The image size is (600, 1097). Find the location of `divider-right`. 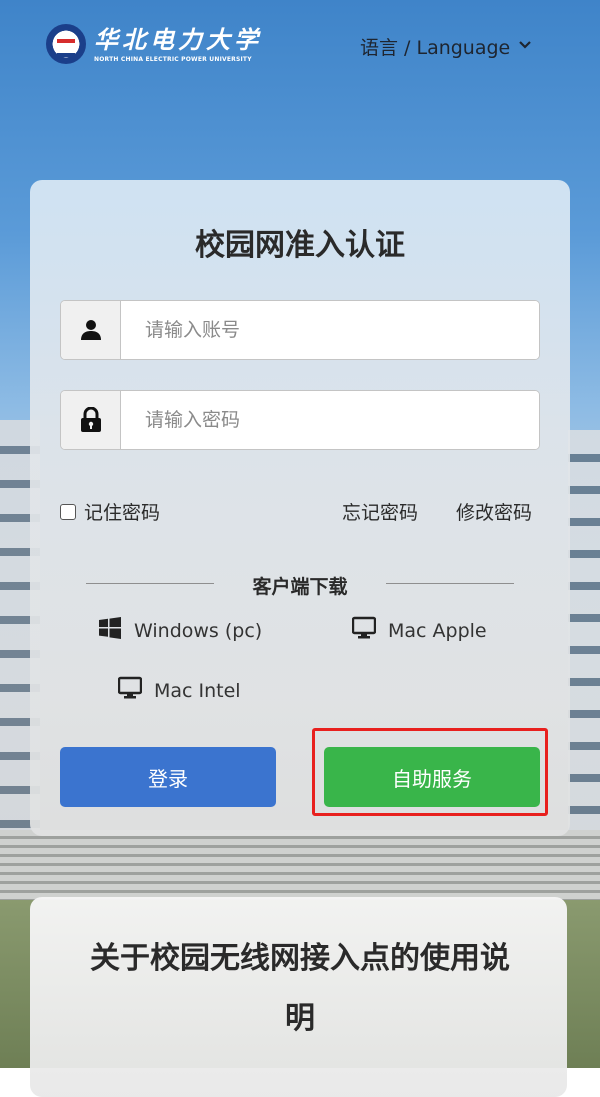

divider-right is located at coordinates (450, 583).